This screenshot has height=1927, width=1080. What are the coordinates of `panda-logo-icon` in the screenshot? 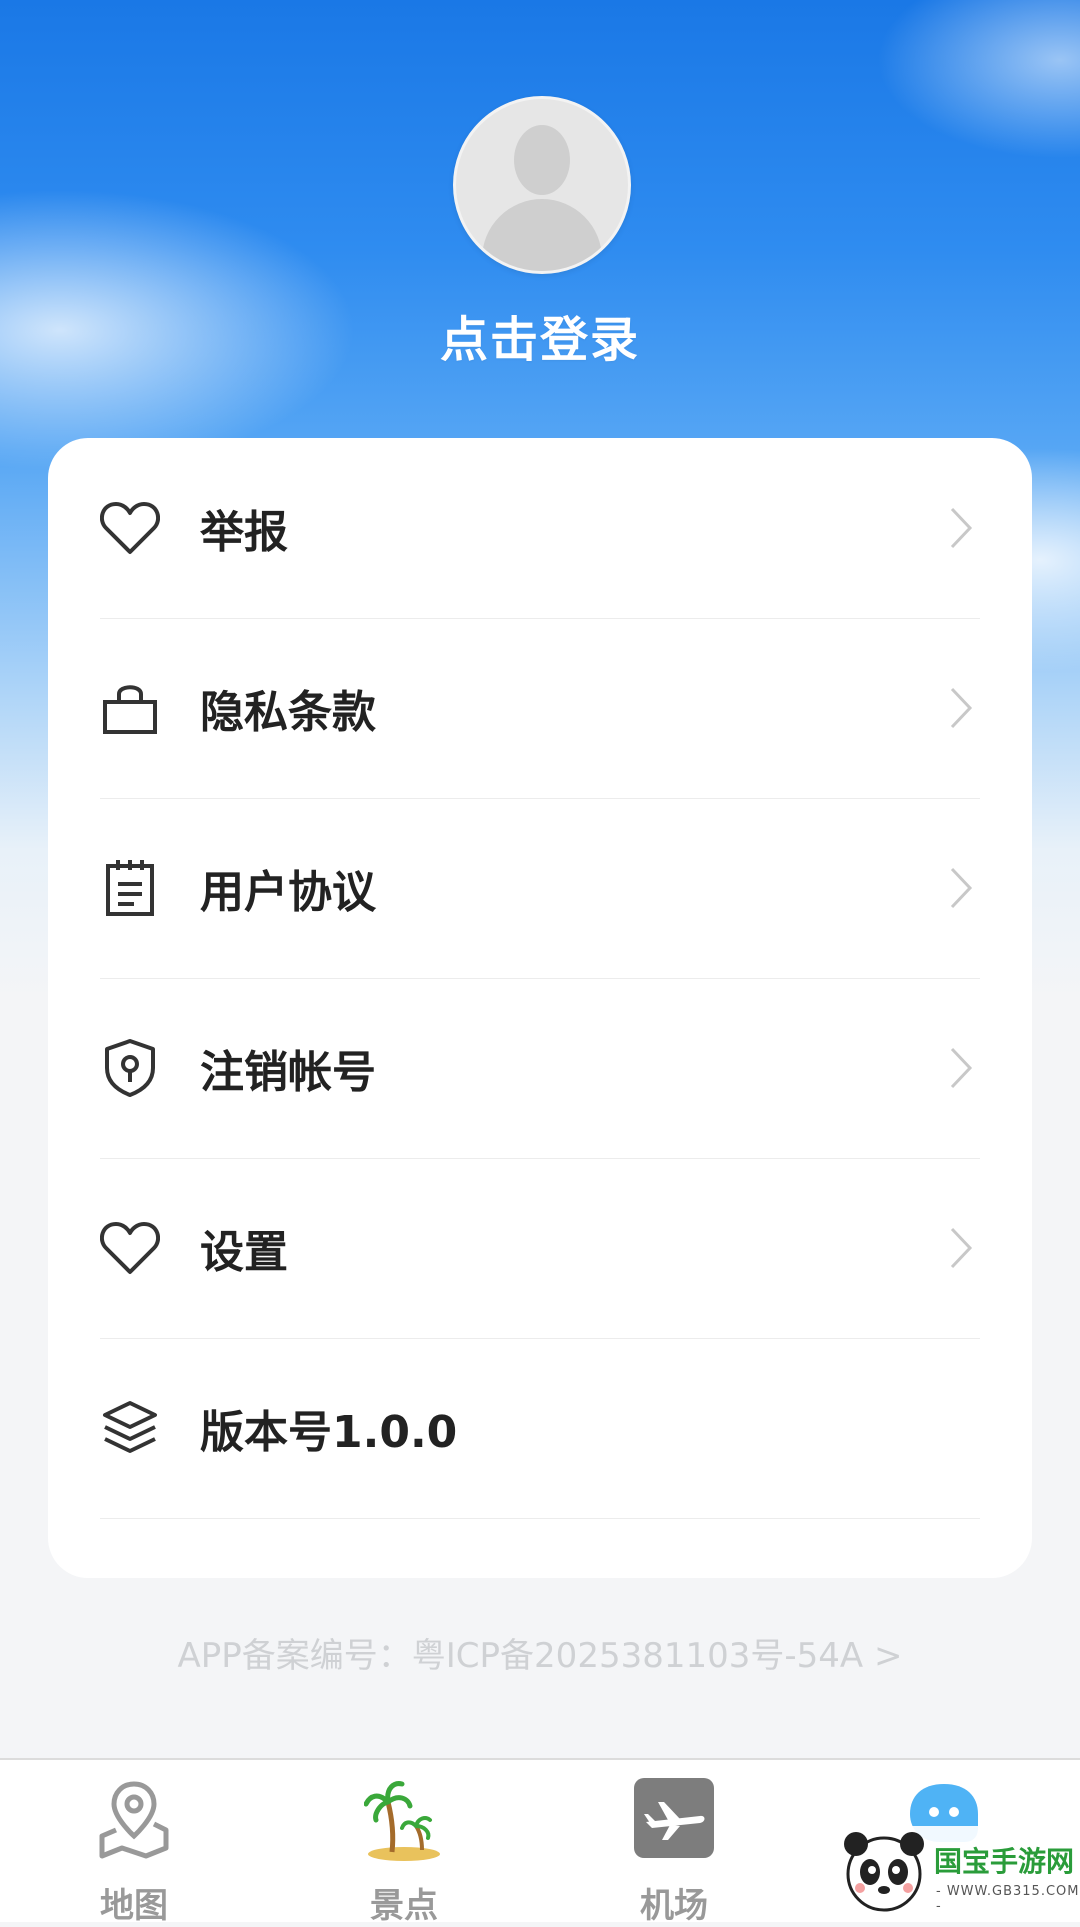 It's located at (884, 1872).